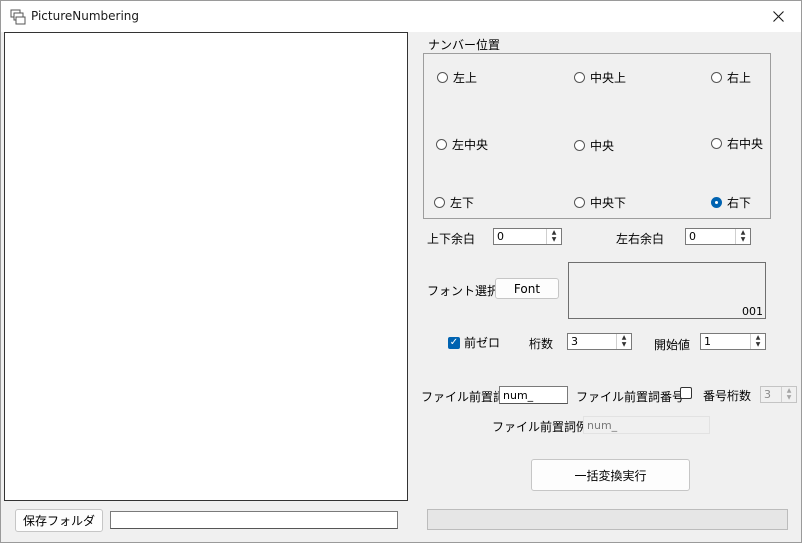 The height and width of the screenshot is (543, 802). I want to click on radio-label: 右下, so click(739, 203).